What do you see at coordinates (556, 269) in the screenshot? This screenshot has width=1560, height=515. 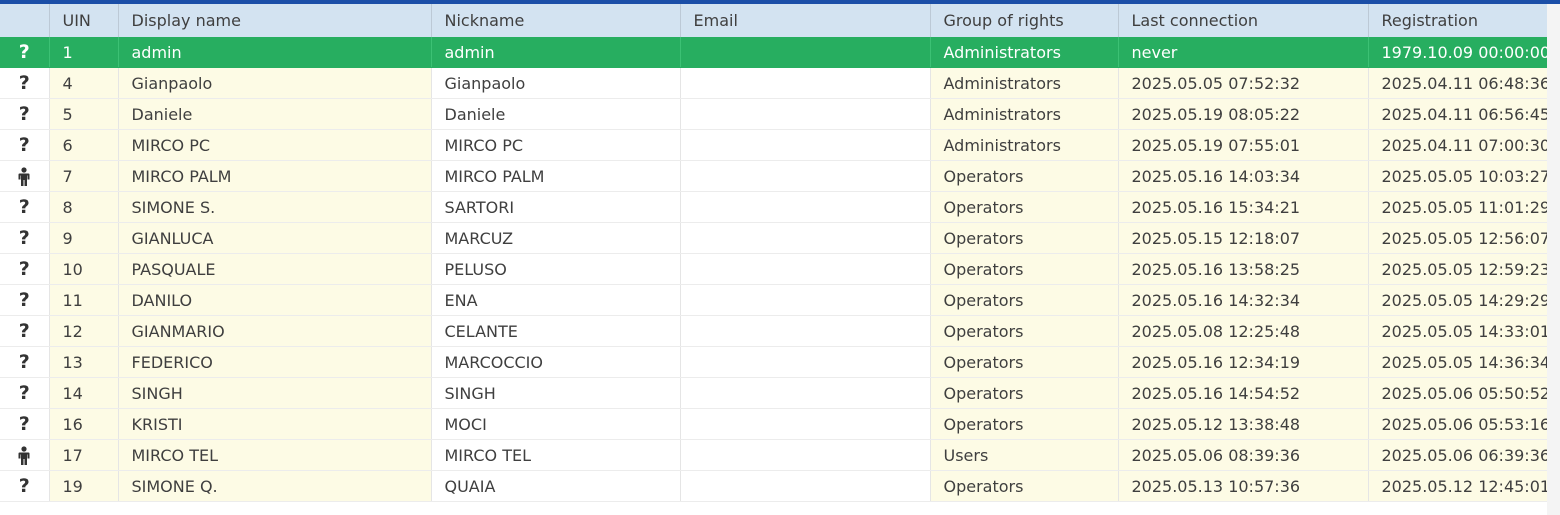 I see `nickname-cell: PELUSO` at bounding box center [556, 269].